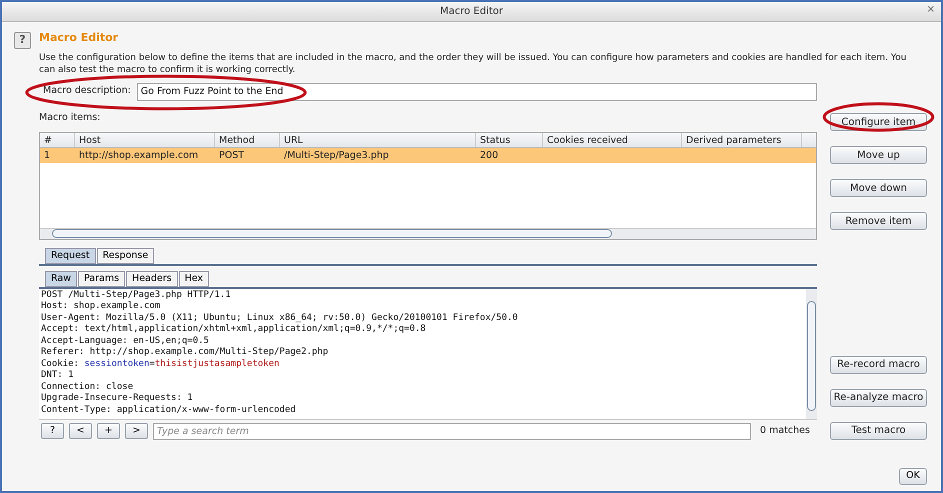 This screenshot has height=493, width=943. I want to click on search-field: Type a search term, so click(452, 431).